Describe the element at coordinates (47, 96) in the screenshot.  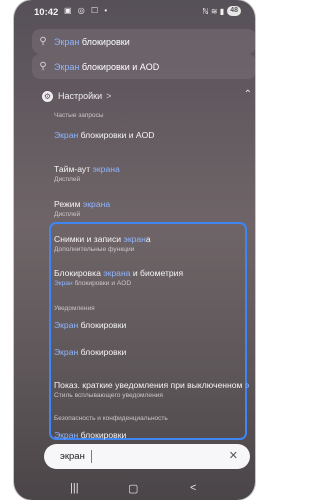
I see `gear-icon: ⚙` at that location.